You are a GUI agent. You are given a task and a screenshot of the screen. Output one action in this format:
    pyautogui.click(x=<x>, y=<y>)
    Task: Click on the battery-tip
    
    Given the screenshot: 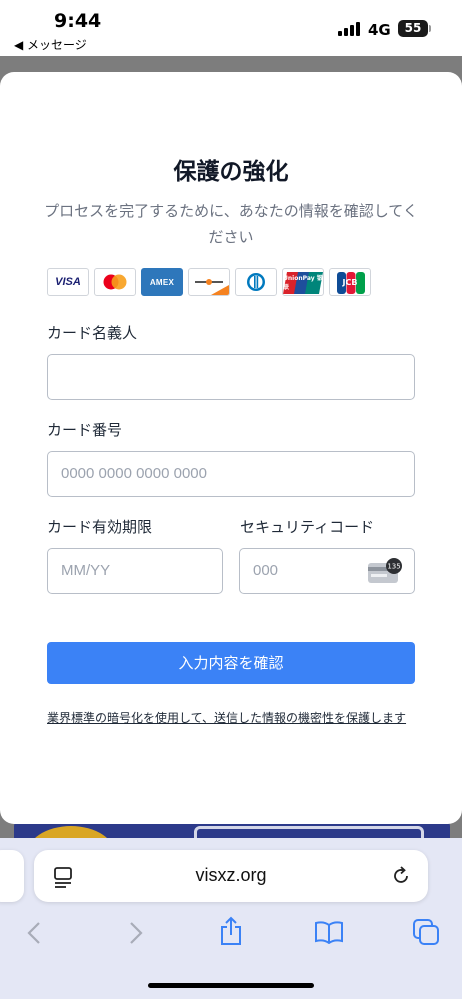 What is the action you would take?
    pyautogui.click(x=430, y=28)
    